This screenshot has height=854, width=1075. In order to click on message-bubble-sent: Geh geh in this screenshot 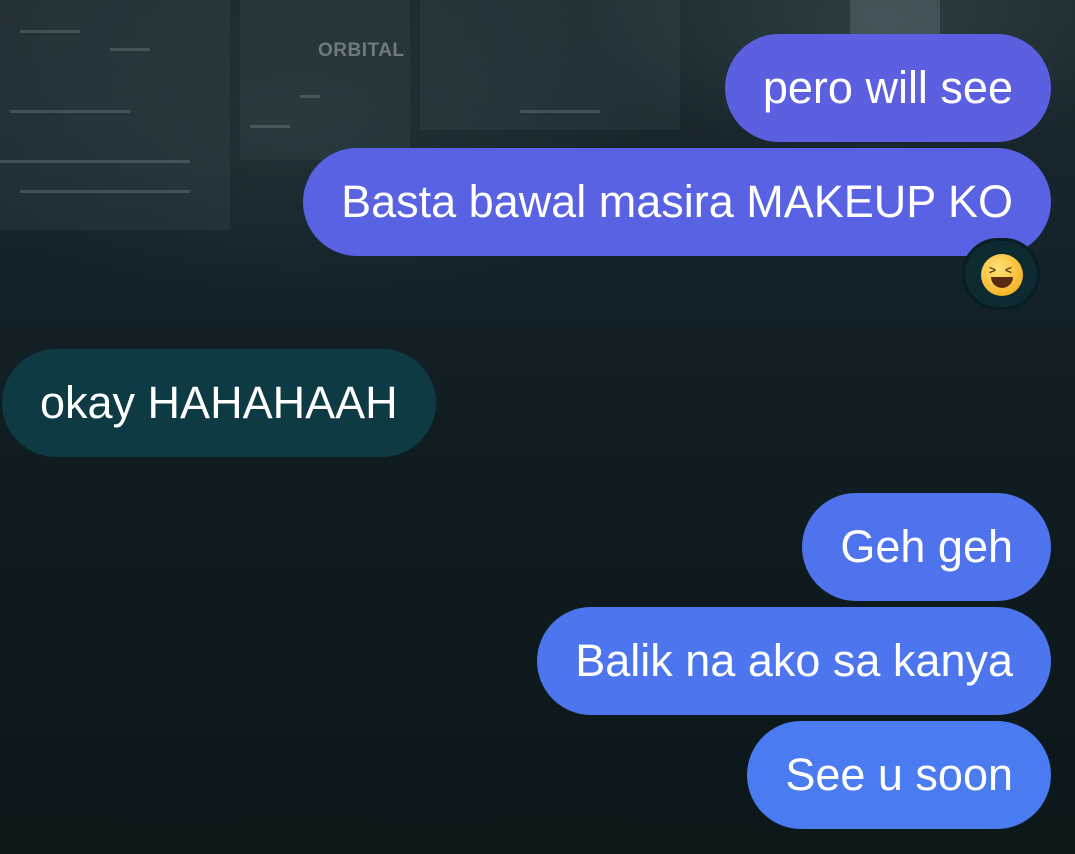, I will do `click(926, 547)`.